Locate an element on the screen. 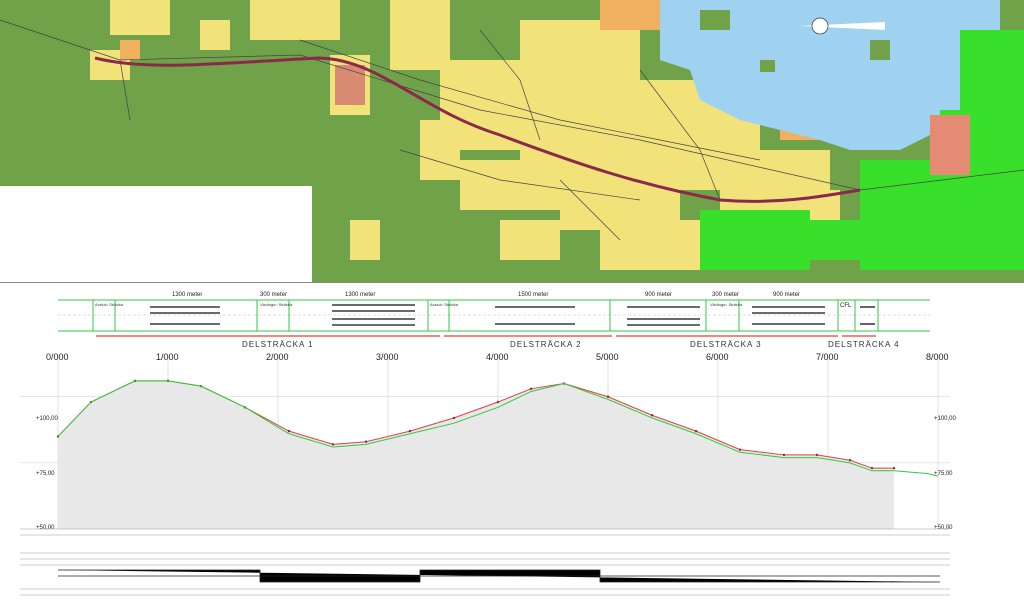  profile-table is located at coordinates (485, 562).